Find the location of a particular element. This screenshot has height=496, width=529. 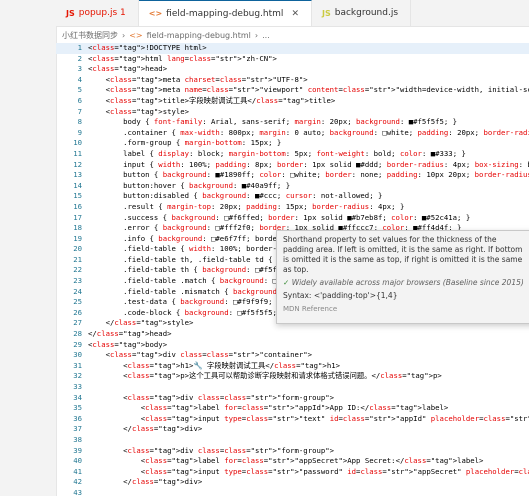

code-line: 29 <class="tag">body> is located at coordinates (292, 345).